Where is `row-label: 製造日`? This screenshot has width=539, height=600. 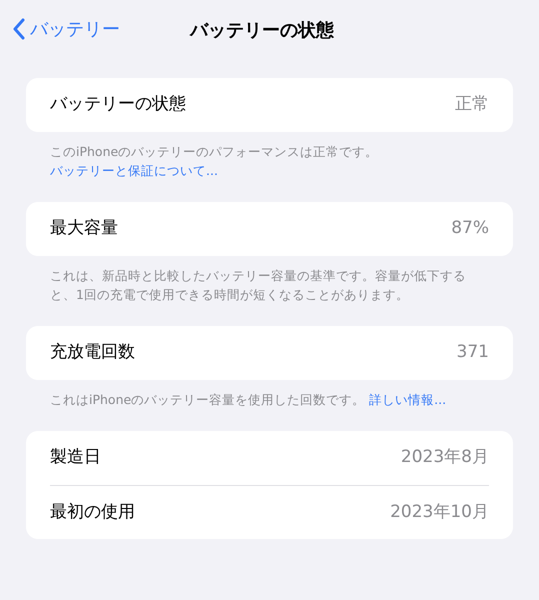 row-label: 製造日 is located at coordinates (75, 458).